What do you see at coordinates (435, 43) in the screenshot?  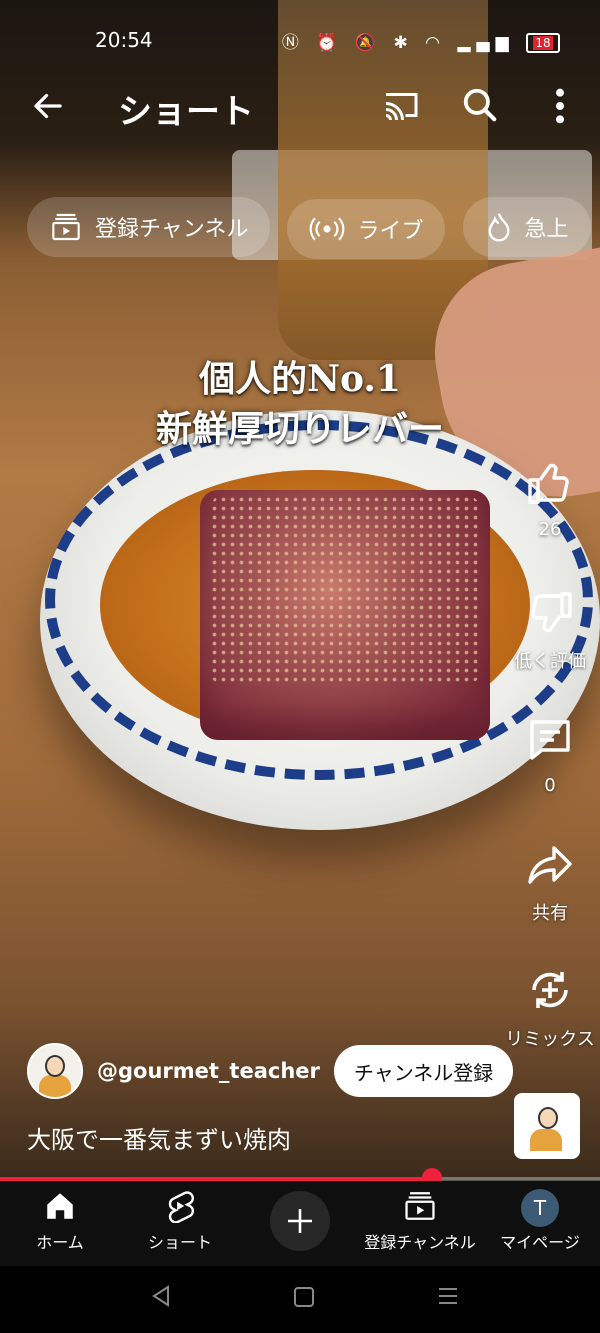 I see `wifi-icon: ◠` at bounding box center [435, 43].